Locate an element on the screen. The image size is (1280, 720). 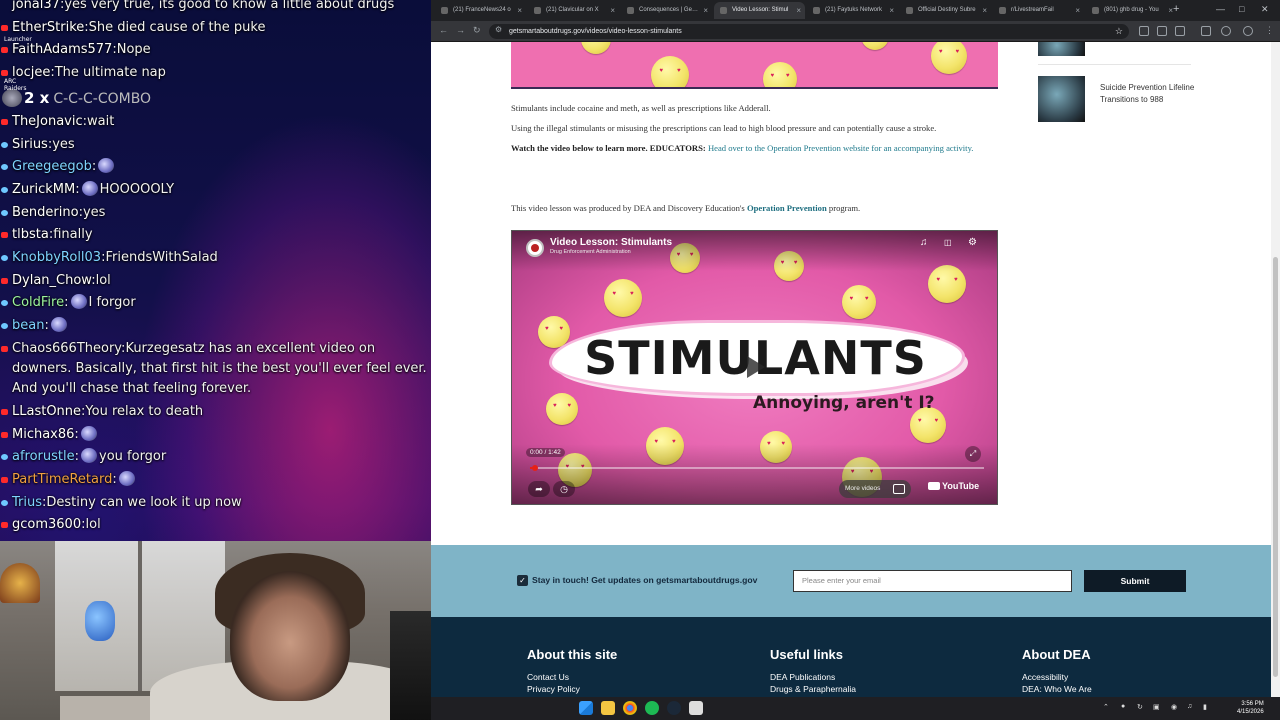
site-info-icon: ⚙ is located at coordinates (498, 29).